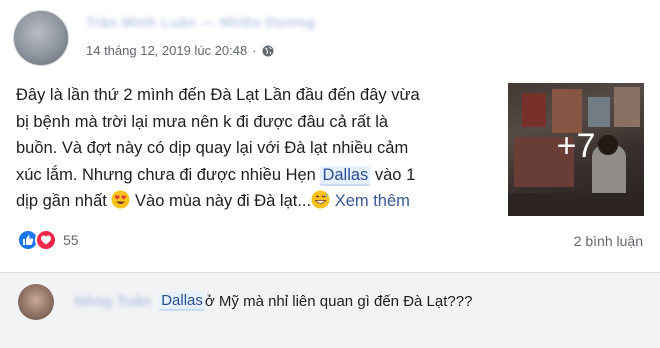  I want to click on reactions-bar: 55, so click(48, 240).